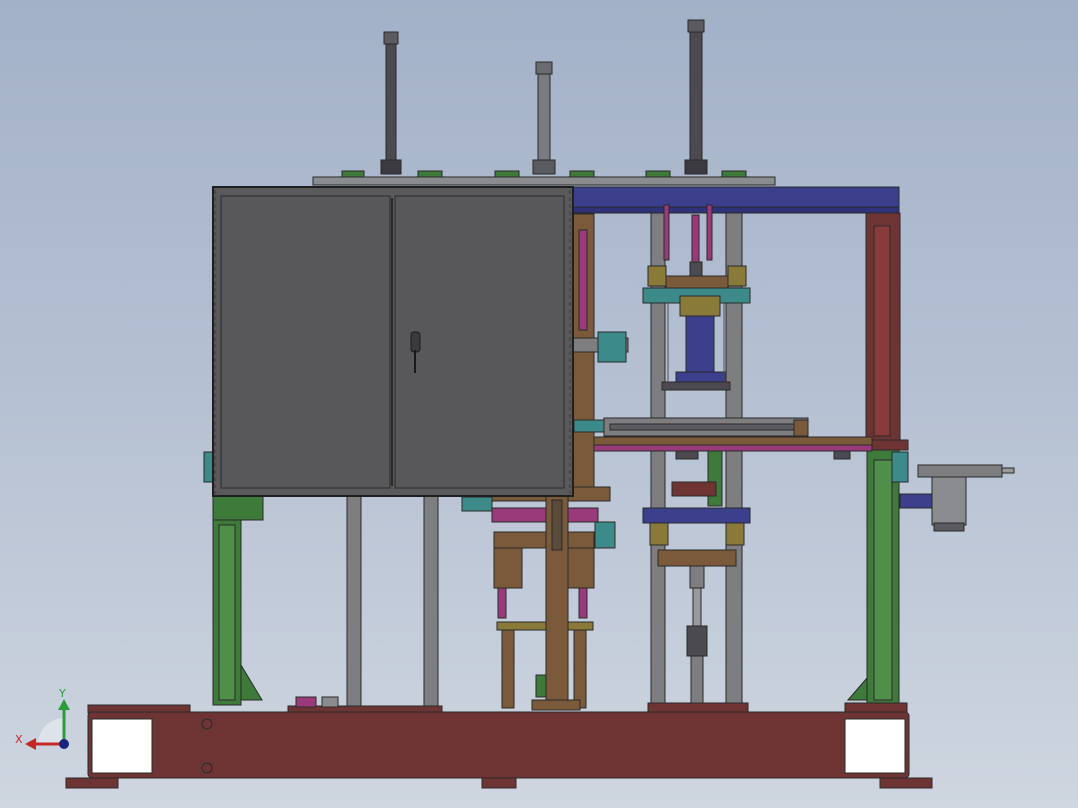 Image resolution: width=1078 pixels, height=808 pixels. I want to click on base-frame, so click(499, 742).